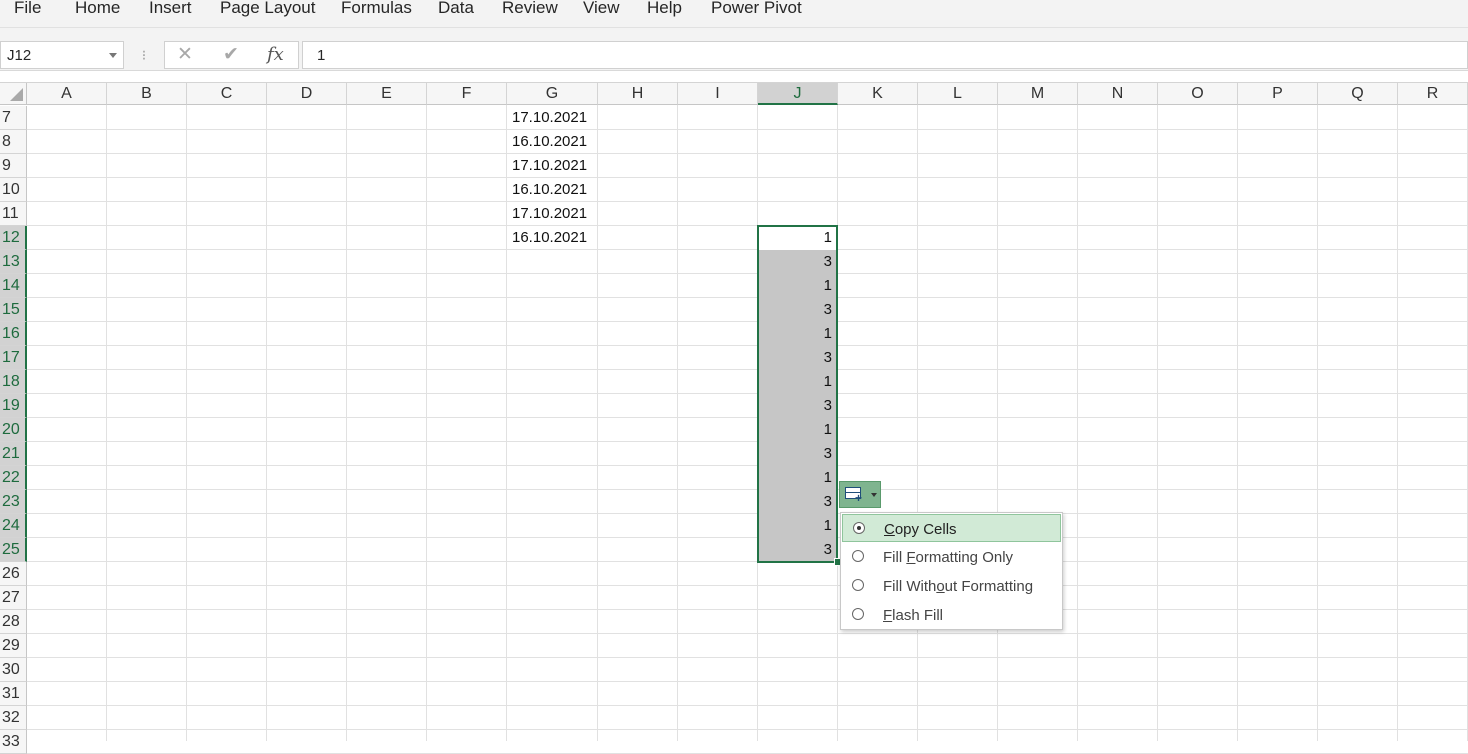 The image size is (1468, 754). What do you see at coordinates (797, 238) in the screenshot?
I see `cell-j12: 1` at bounding box center [797, 238].